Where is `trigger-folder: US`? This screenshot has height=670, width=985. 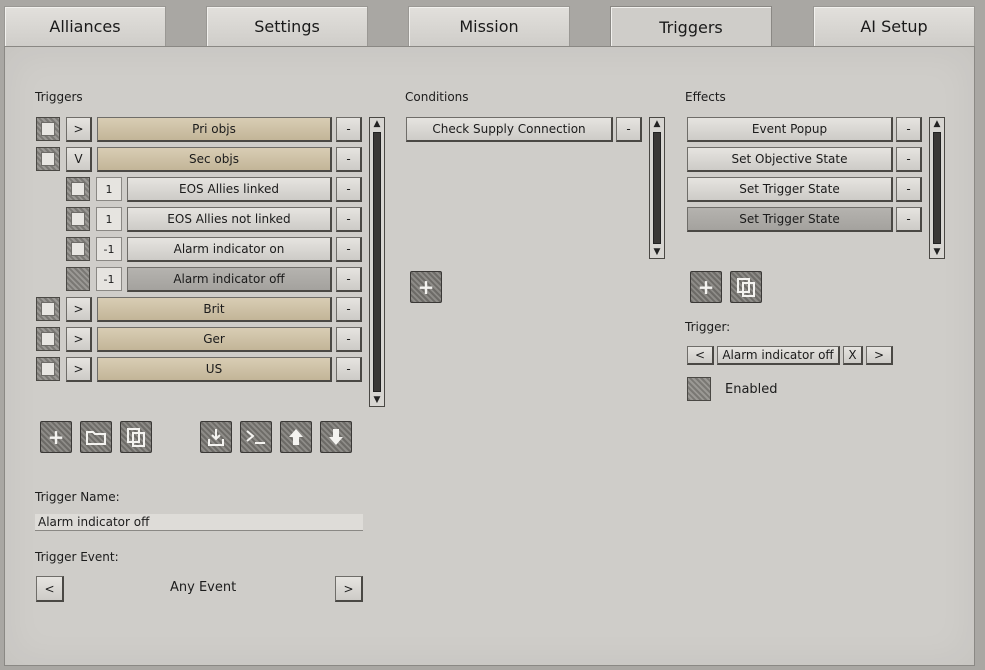 trigger-folder: US is located at coordinates (214, 369).